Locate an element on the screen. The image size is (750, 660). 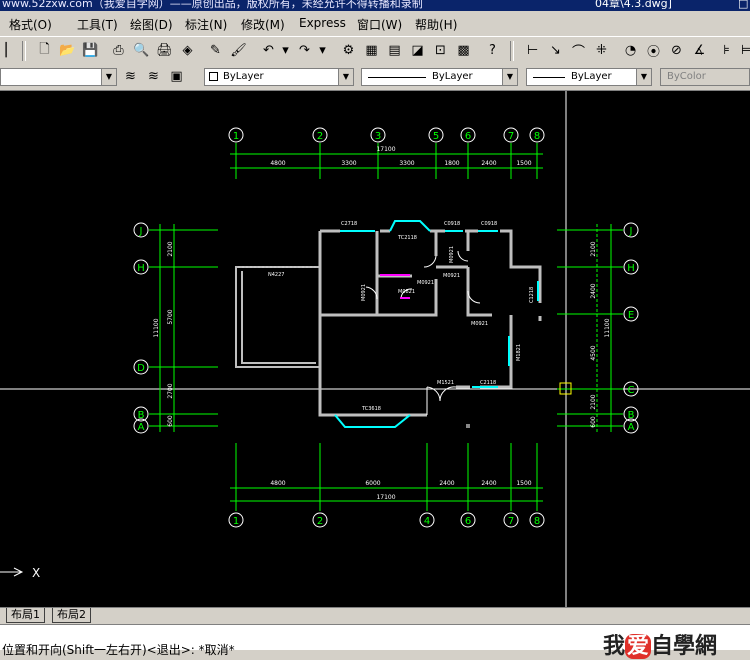
logo-part-3: 自學網 is located at coordinates (684, 646).